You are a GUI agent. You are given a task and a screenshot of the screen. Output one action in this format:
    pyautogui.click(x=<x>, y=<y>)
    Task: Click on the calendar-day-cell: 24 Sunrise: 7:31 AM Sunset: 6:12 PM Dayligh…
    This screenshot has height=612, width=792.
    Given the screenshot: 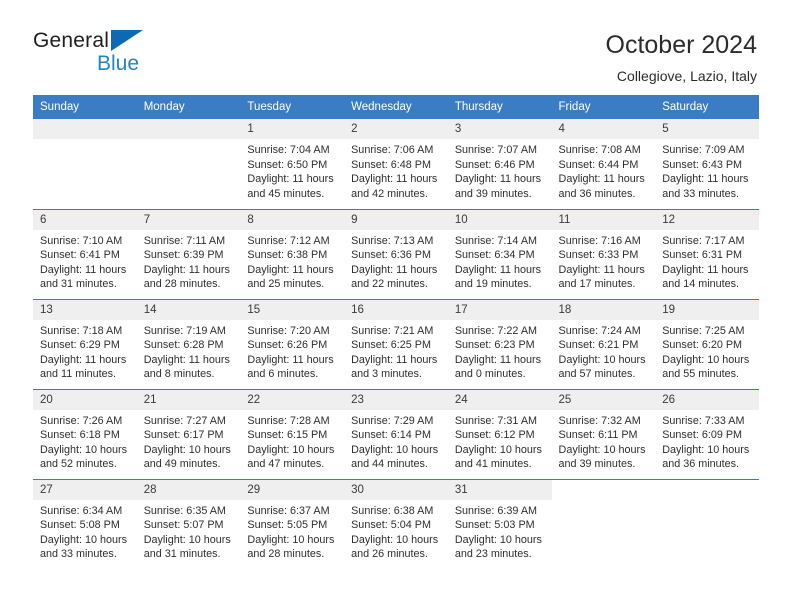 What is the action you would take?
    pyautogui.click(x=499, y=433)
    